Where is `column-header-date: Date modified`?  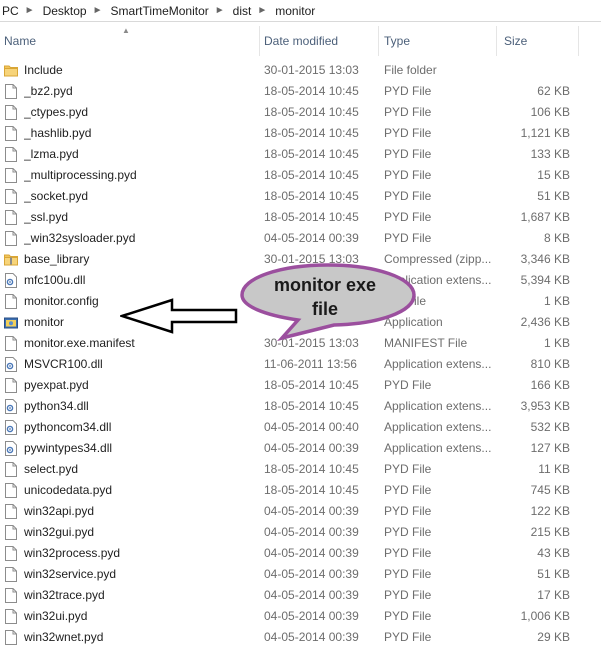
column-header-date: Date modified is located at coordinates (319, 41).